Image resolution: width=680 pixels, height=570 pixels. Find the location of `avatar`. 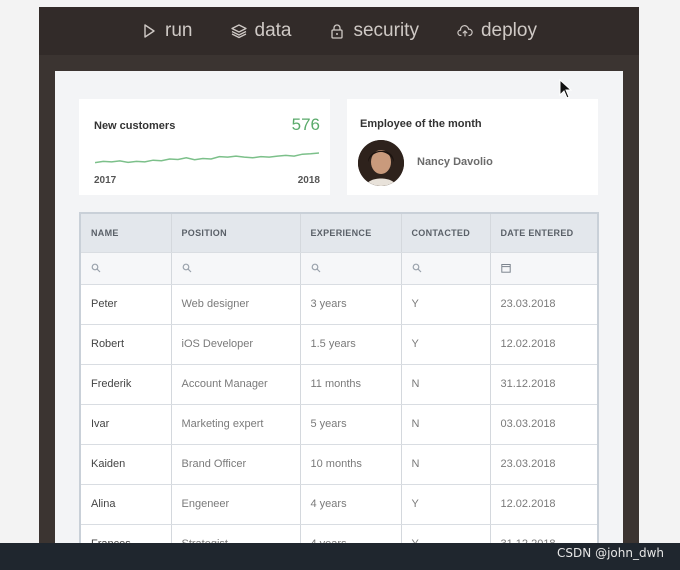

avatar is located at coordinates (381, 163).